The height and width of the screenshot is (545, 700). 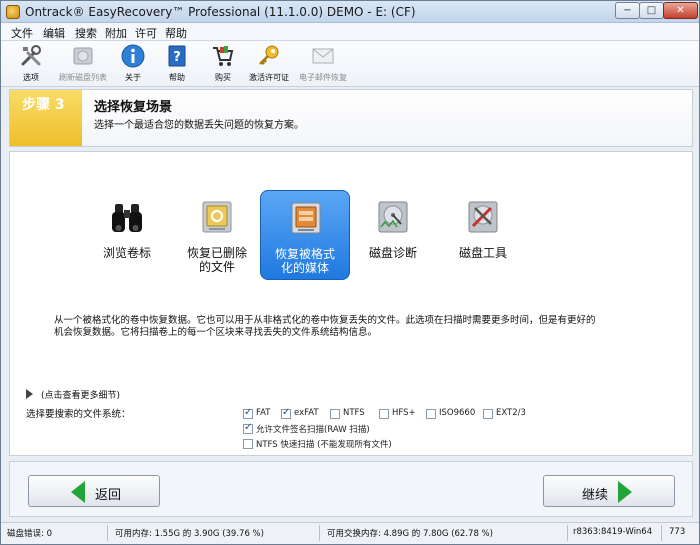 What do you see at coordinates (305, 235) in the screenshot?
I see `scenario-recover-formatted: 恢复被格式 化的媒体` at bounding box center [305, 235].